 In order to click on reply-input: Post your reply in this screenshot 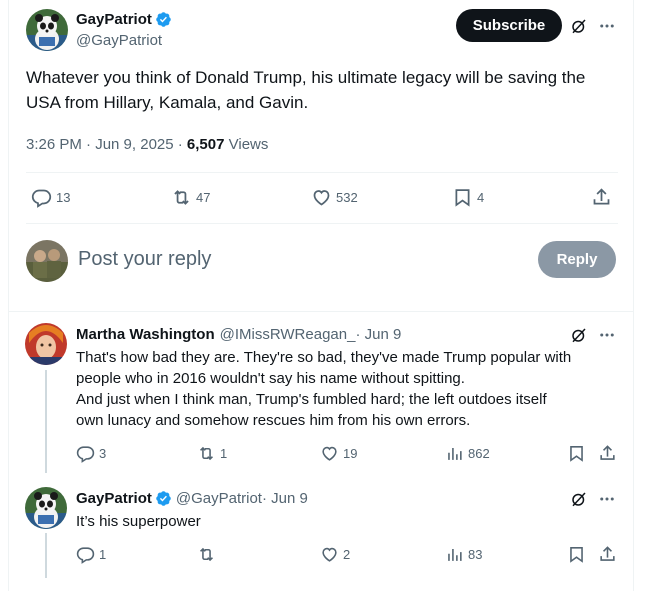, I will do `click(144, 259)`.